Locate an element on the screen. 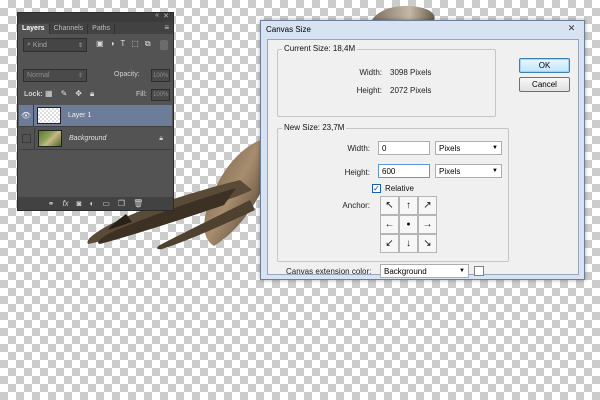  tab-paths: Paths is located at coordinates (102, 29).